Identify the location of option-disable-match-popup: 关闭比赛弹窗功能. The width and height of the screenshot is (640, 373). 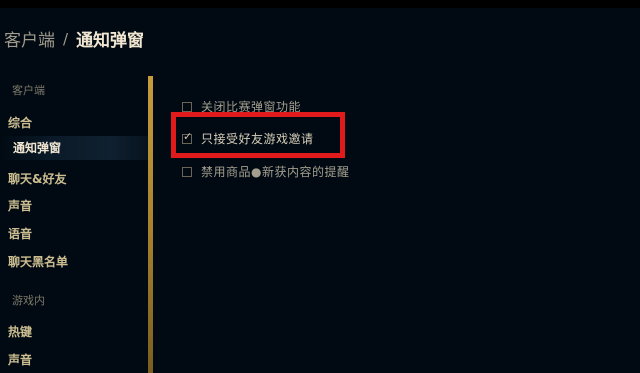
(241, 106).